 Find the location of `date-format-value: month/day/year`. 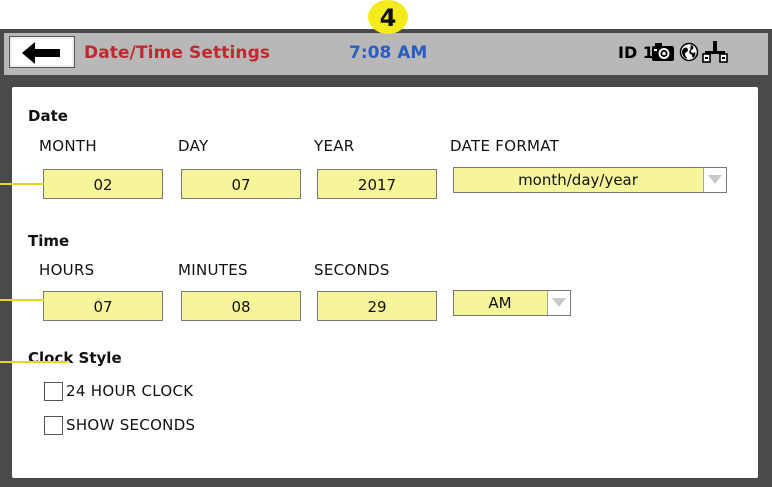

date-format-value: month/day/year is located at coordinates (578, 180).